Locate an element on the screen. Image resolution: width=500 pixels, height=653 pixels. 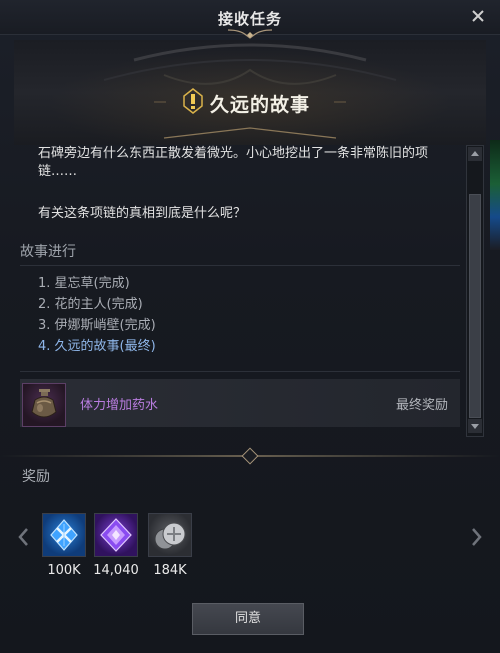
potion-slot is located at coordinates (44, 405).